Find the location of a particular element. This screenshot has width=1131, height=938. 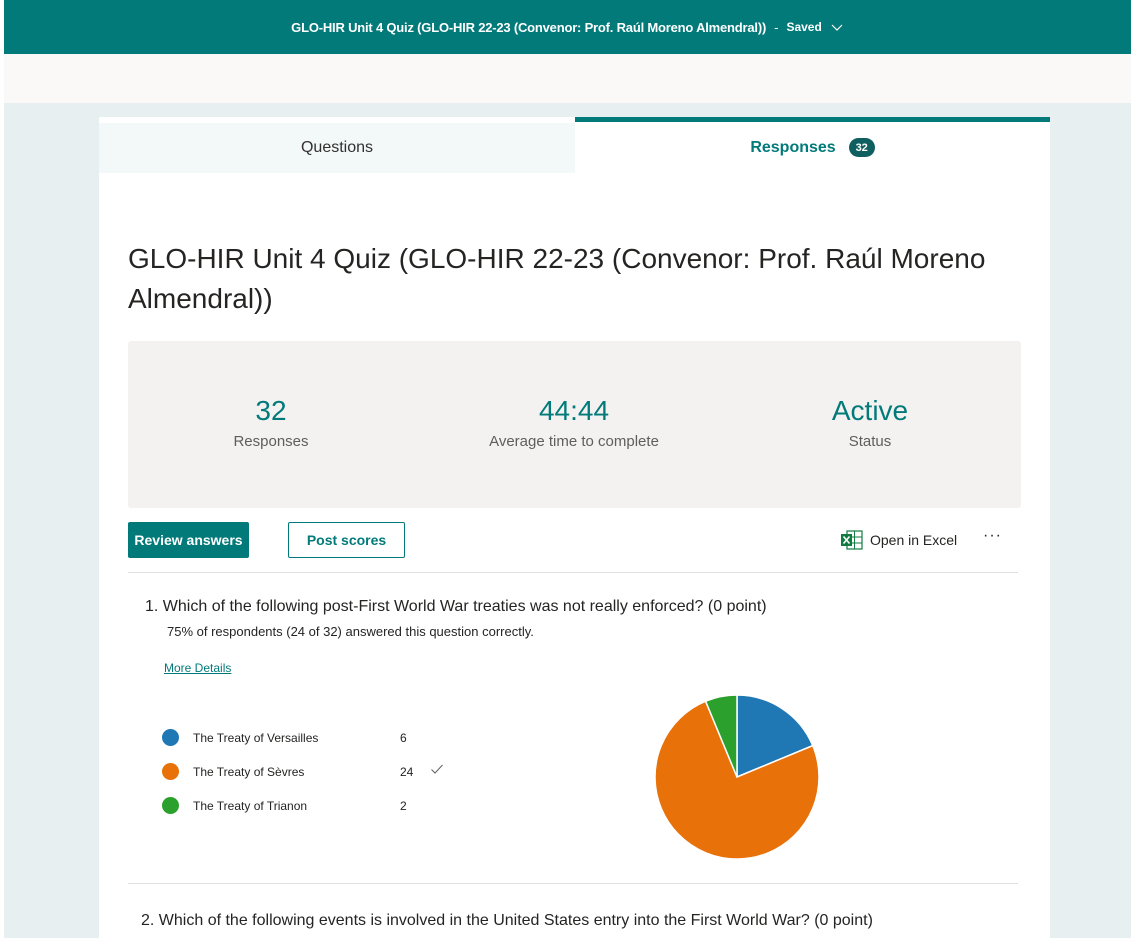

stat-responses-label: Responses is located at coordinates (271, 441).